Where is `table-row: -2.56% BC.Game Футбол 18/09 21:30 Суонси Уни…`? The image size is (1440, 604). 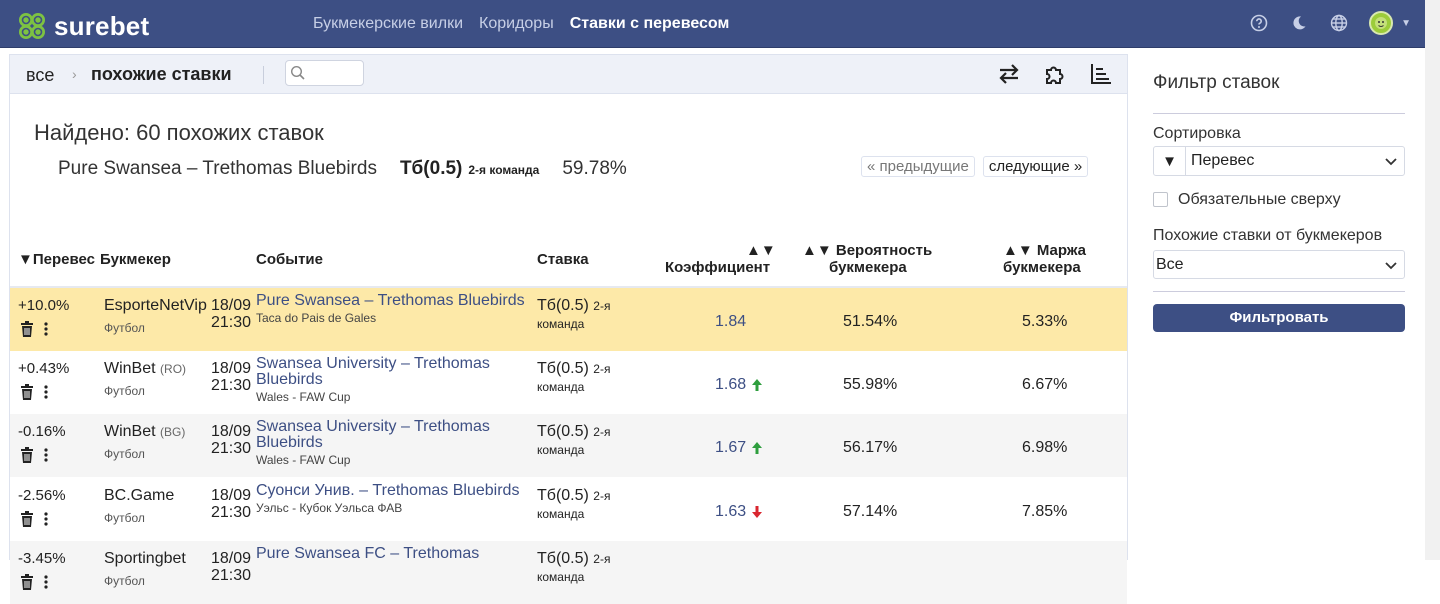
table-row: -2.56% BC.Game Футбол 18/09 21:30 Суонси Уни… is located at coordinates (568, 509).